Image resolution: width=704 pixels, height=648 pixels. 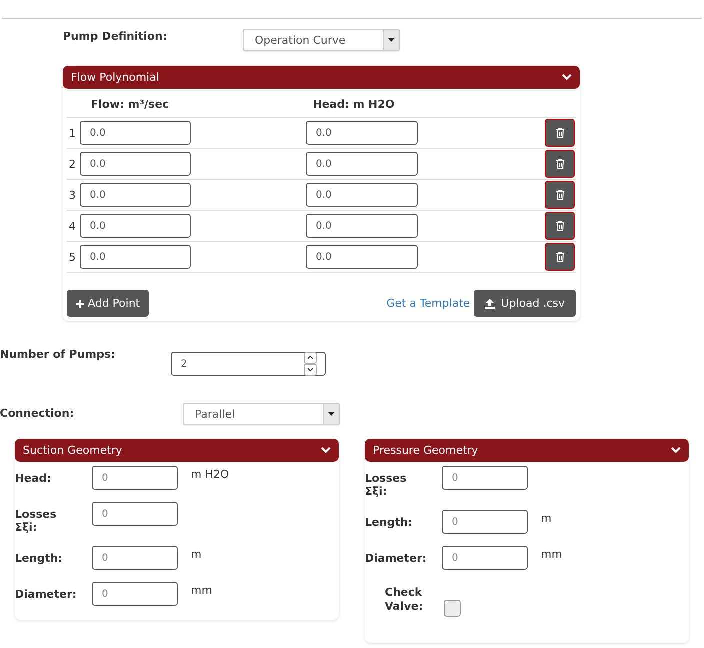 I want to click on field-label: Connection:, so click(x=38, y=413).